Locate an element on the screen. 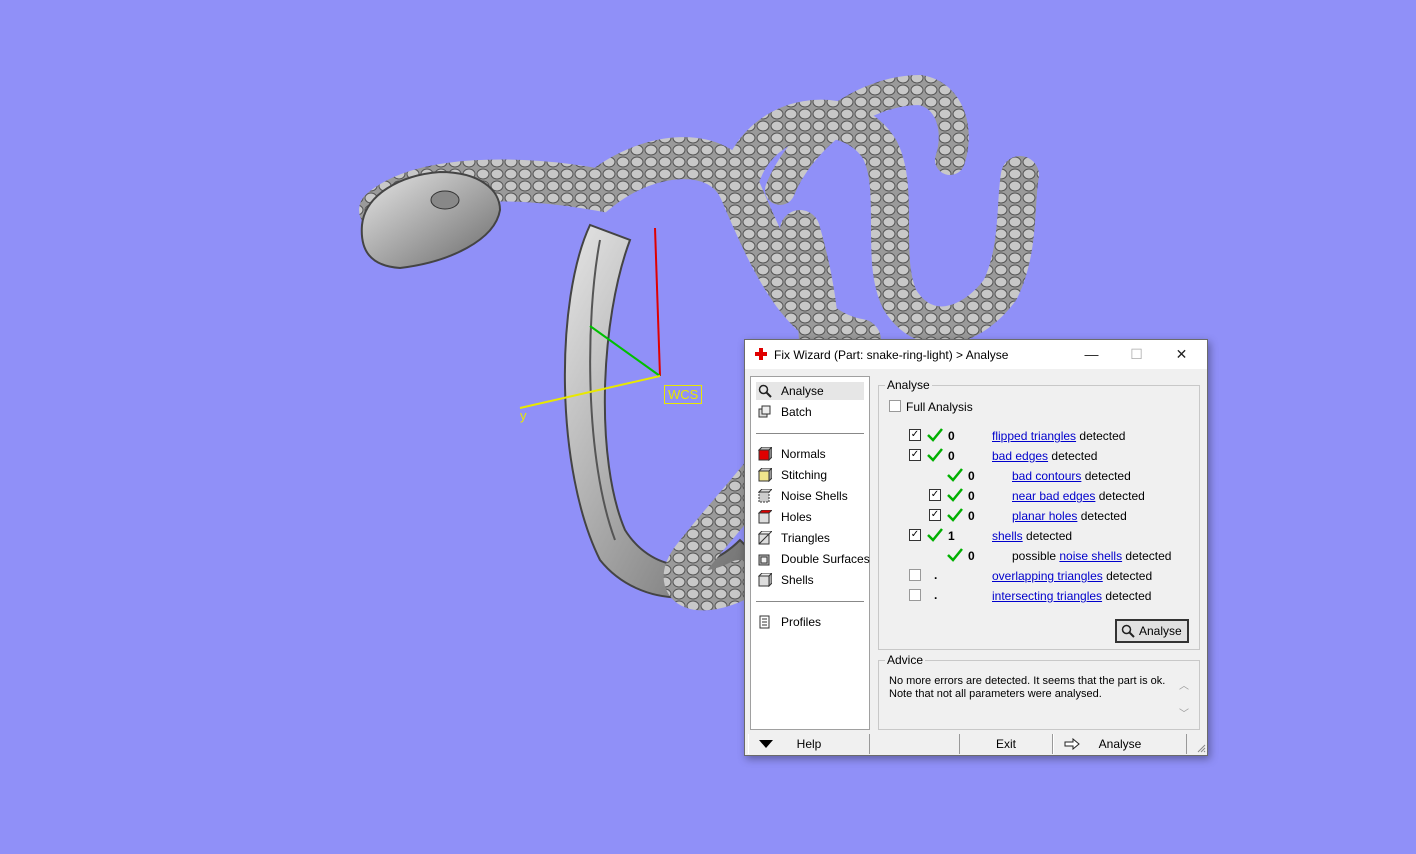 This screenshot has height=854, width=1416. scroll-up-icon: ︿ is located at coordinates (1184, 684).